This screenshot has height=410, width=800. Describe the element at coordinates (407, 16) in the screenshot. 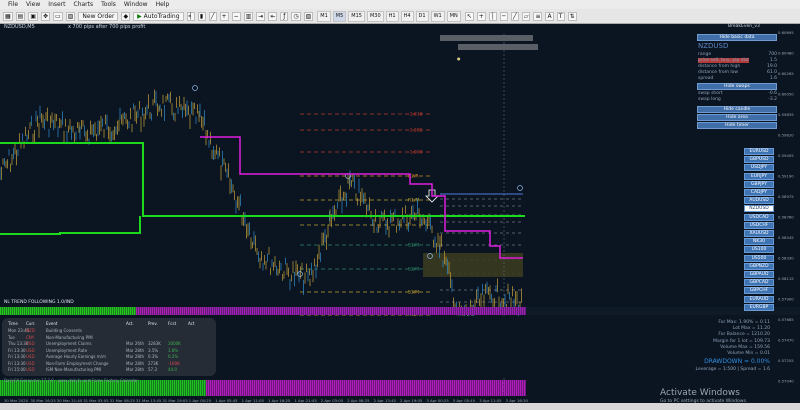

I see `timeframe-h4: H4` at that location.